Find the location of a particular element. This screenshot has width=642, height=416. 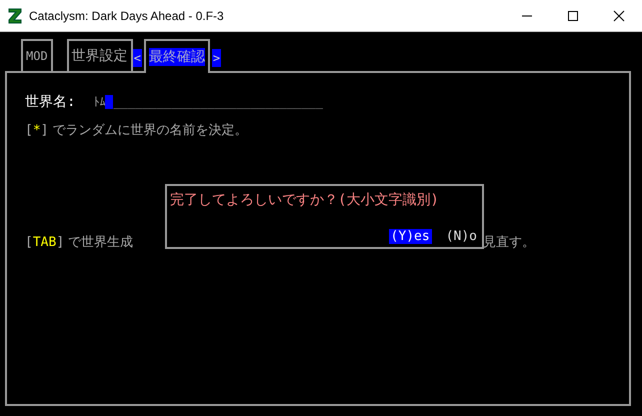

key-hint: [*] is located at coordinates (36, 130).